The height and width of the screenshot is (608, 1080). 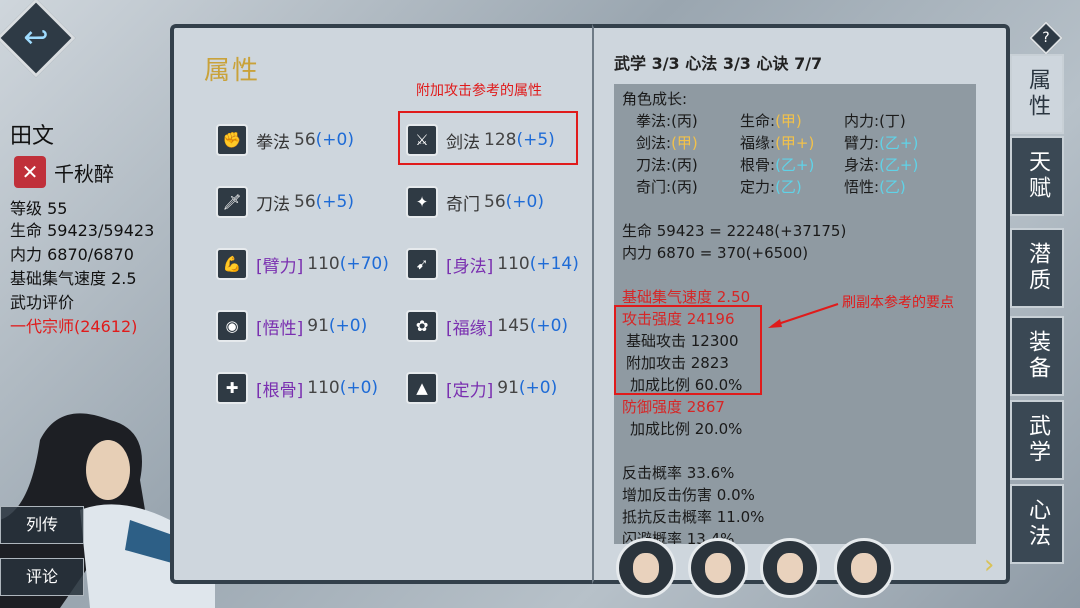 I want to click on growth-entry: 刀法:(丙), so click(x=667, y=164).